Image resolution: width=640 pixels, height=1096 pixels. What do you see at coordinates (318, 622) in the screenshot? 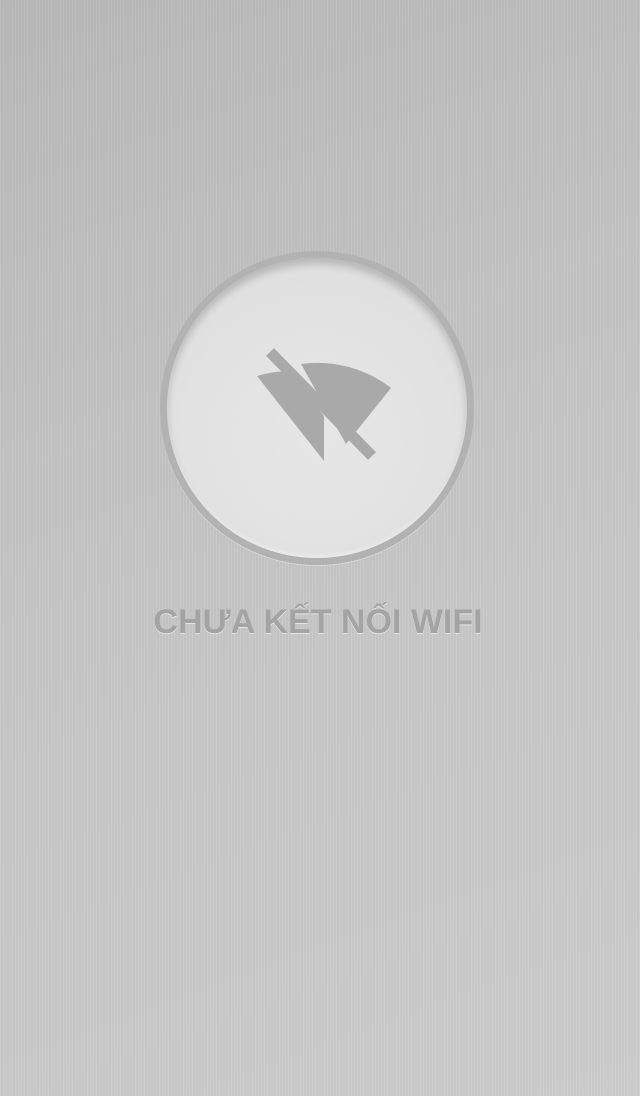
I see `wifi-status-label: CHƯA KẾT NỐI WIFI` at bounding box center [318, 622].